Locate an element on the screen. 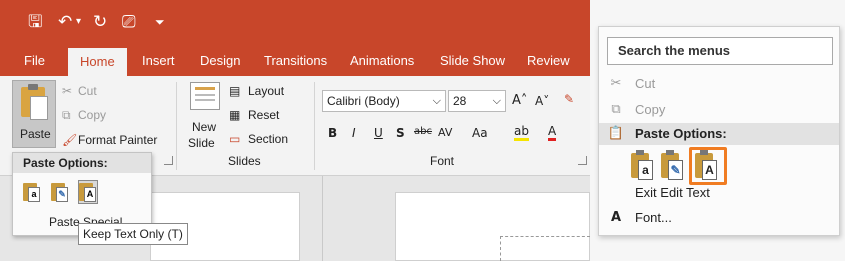 The width and height of the screenshot is (845, 261). save-icon: 🖫 is located at coordinates (35, 22).